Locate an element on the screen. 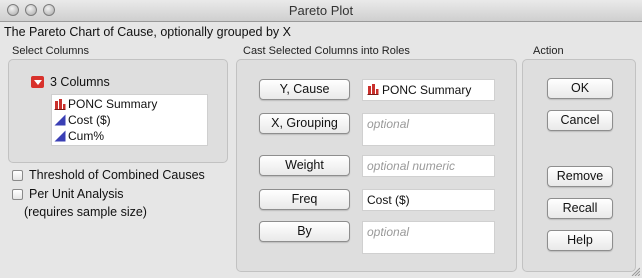 This screenshot has height=278, width=642. action-label: Action is located at coordinates (548, 51).